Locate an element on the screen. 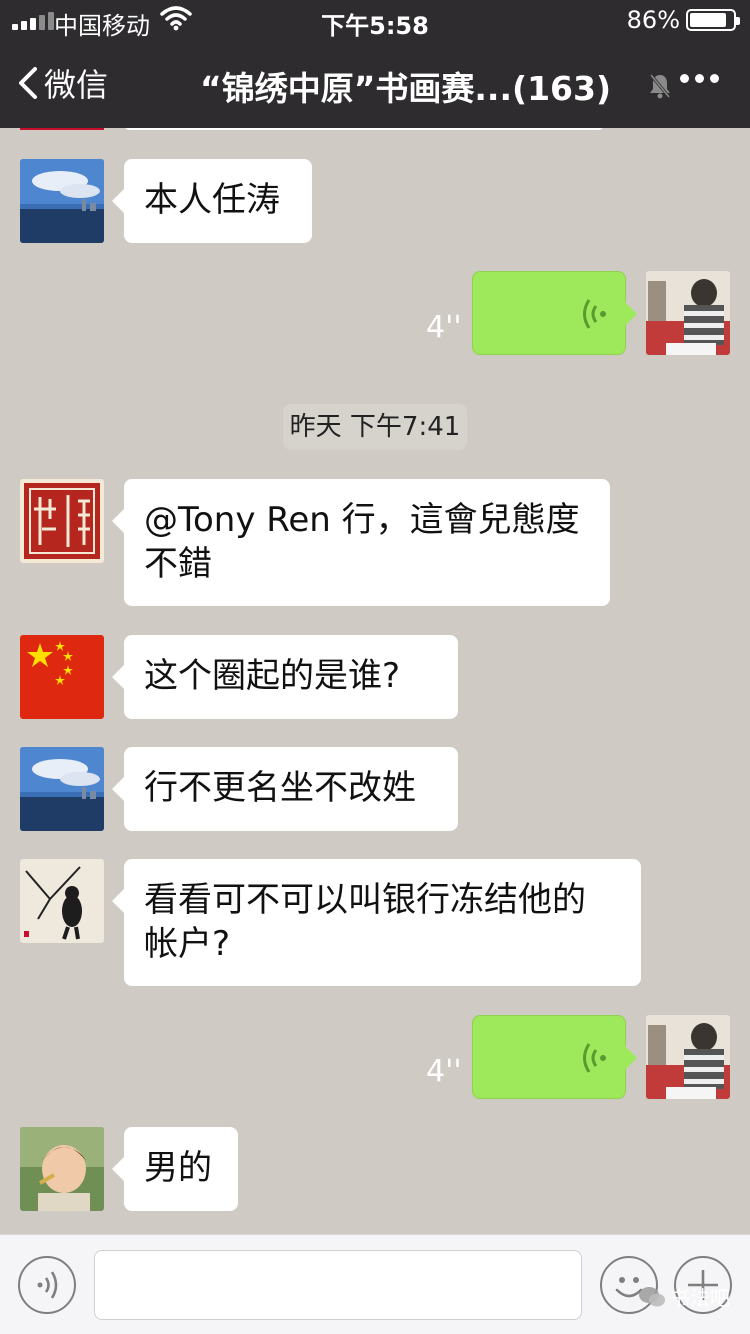 The width and height of the screenshot is (750, 1334). battery-percentage: 86% is located at coordinates (653, 20).